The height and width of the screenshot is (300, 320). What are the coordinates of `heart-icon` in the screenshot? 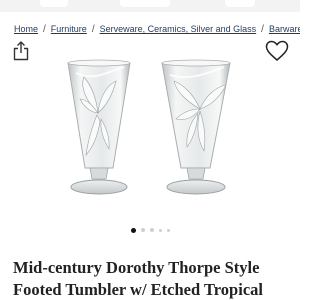 It's located at (277, 50).